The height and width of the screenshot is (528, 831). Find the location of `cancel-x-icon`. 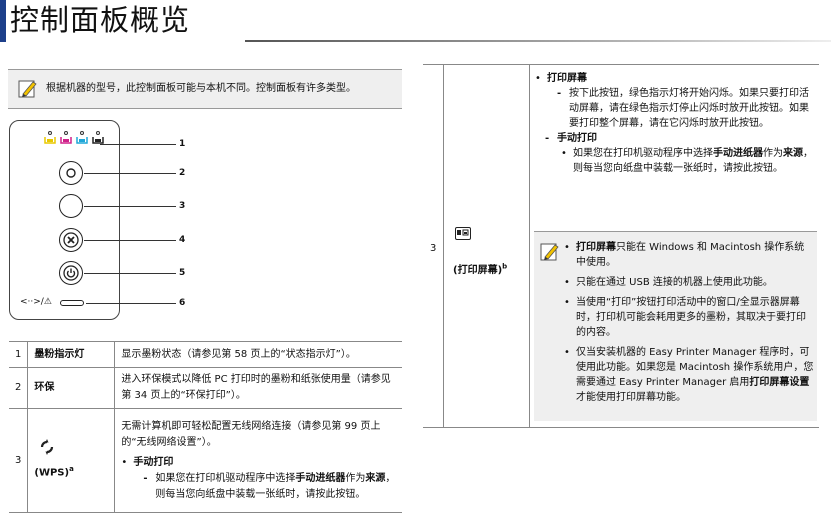

cancel-x-icon is located at coordinates (71, 240).